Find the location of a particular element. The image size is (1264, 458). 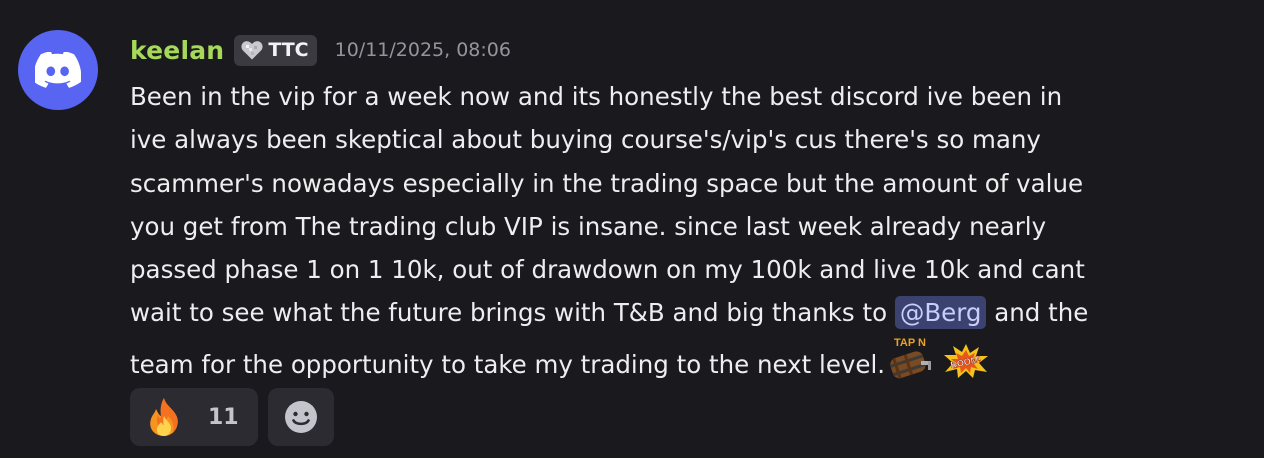

discord-logo-icon is located at coordinates (58, 70).